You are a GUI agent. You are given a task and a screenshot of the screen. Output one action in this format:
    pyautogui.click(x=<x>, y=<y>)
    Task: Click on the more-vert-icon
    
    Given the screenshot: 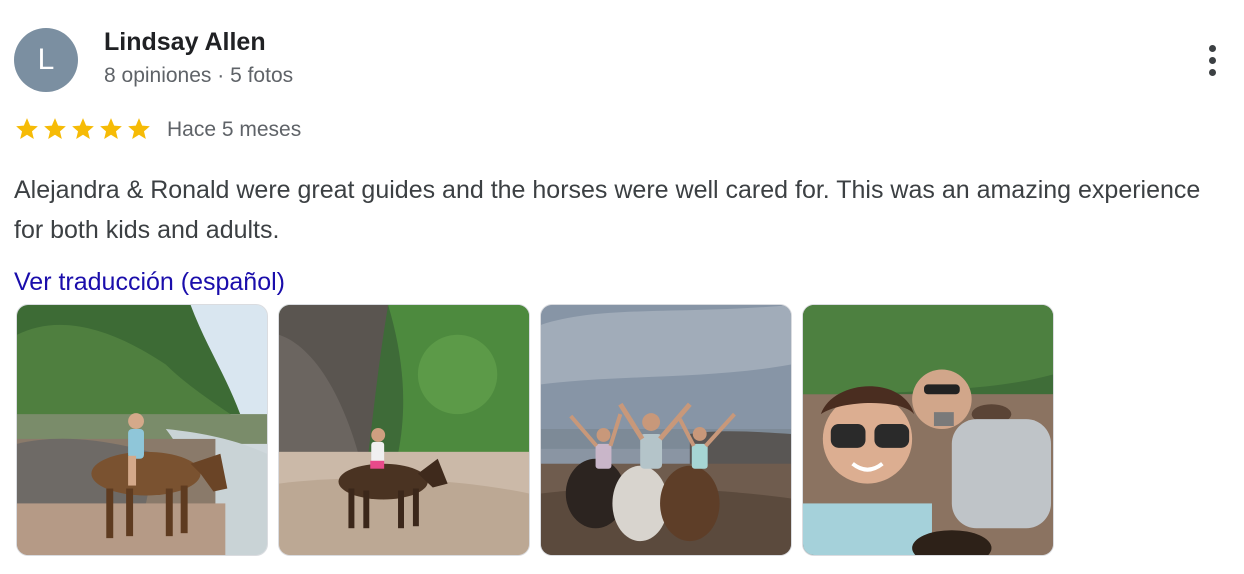 What is the action you would take?
    pyautogui.click(x=1212, y=60)
    